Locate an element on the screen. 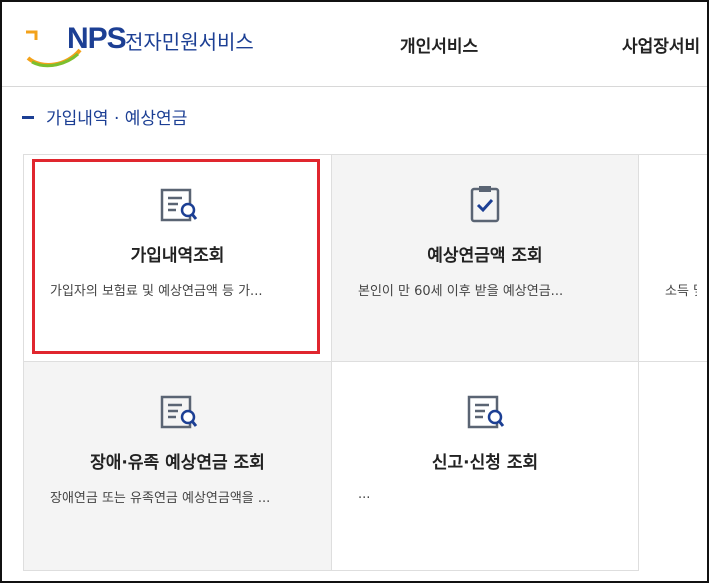 The image size is (709, 583). logo-subtitle: 전자민원서비스 is located at coordinates (189, 42).